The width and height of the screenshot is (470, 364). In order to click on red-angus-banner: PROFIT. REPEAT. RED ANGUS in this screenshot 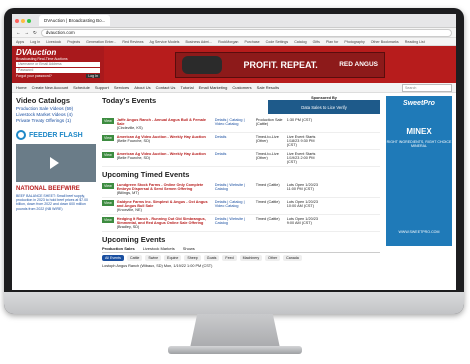, I will do `click(280, 64)`.